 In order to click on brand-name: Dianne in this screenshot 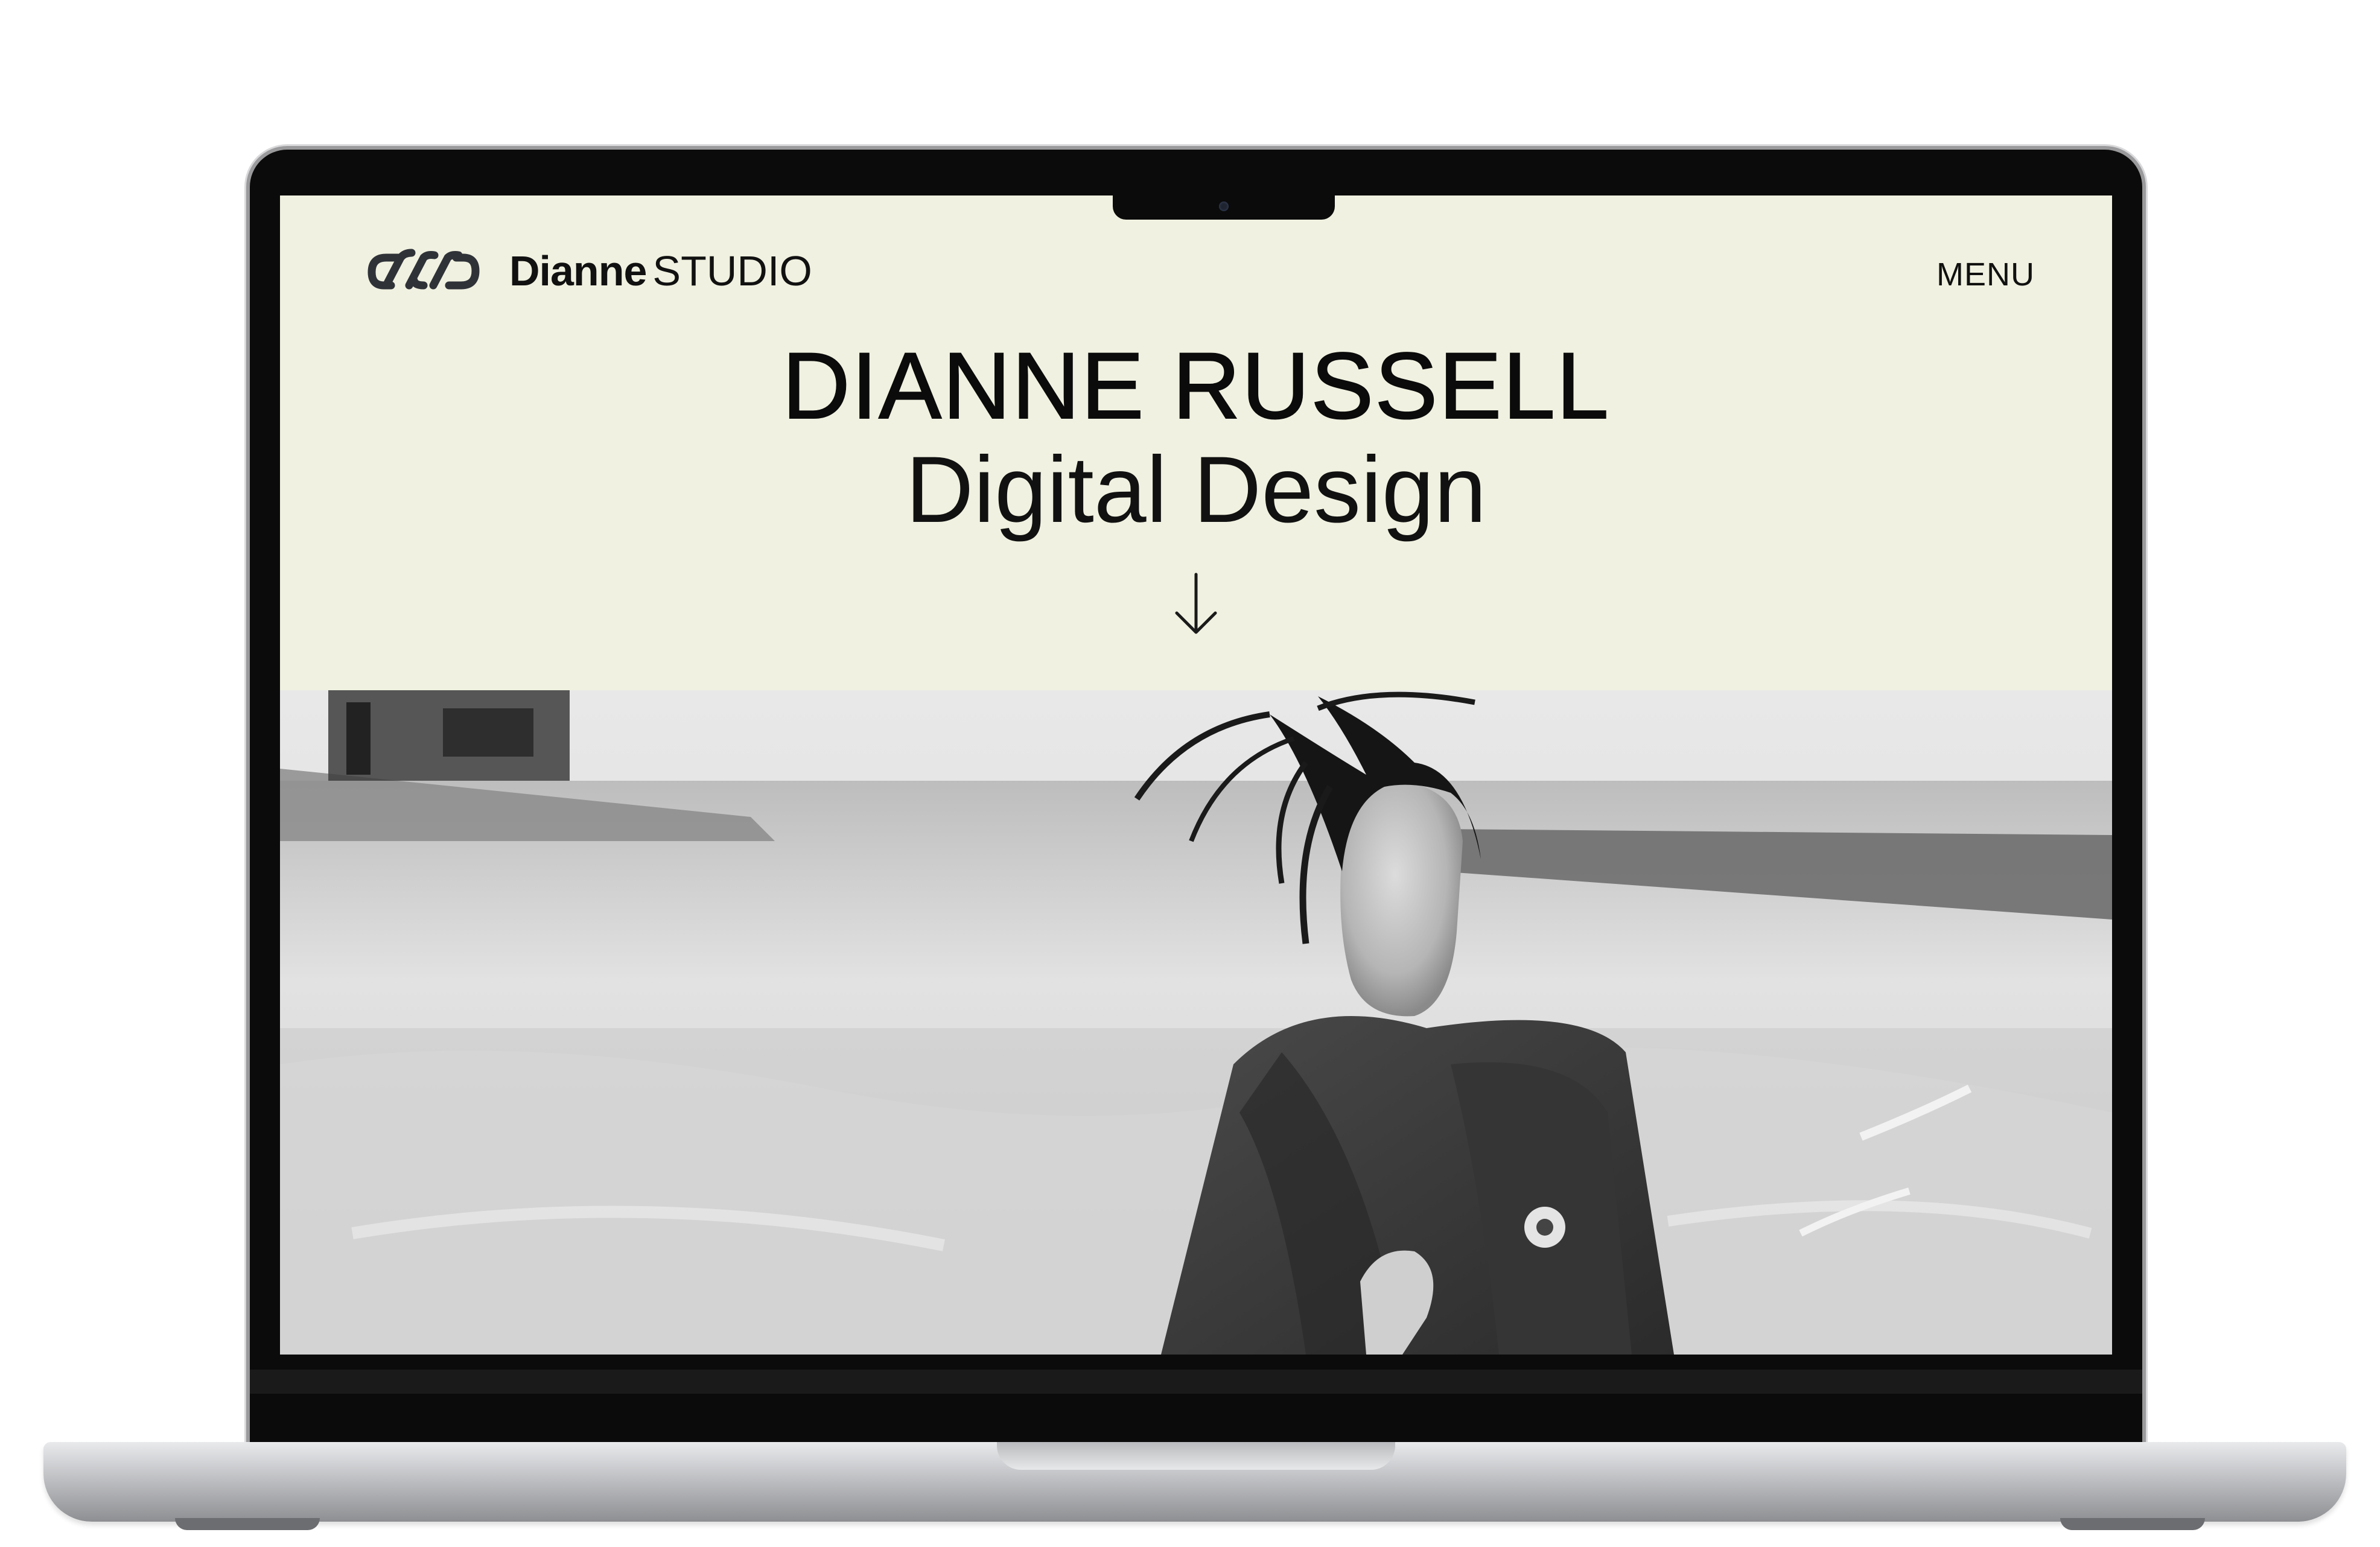, I will do `click(578, 271)`.